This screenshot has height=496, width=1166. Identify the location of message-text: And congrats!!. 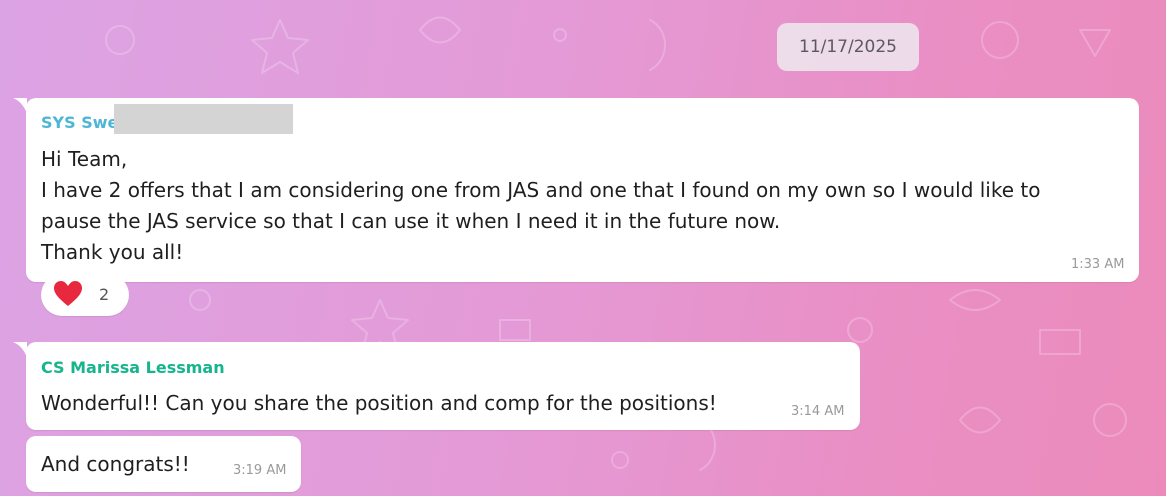
(115, 464).